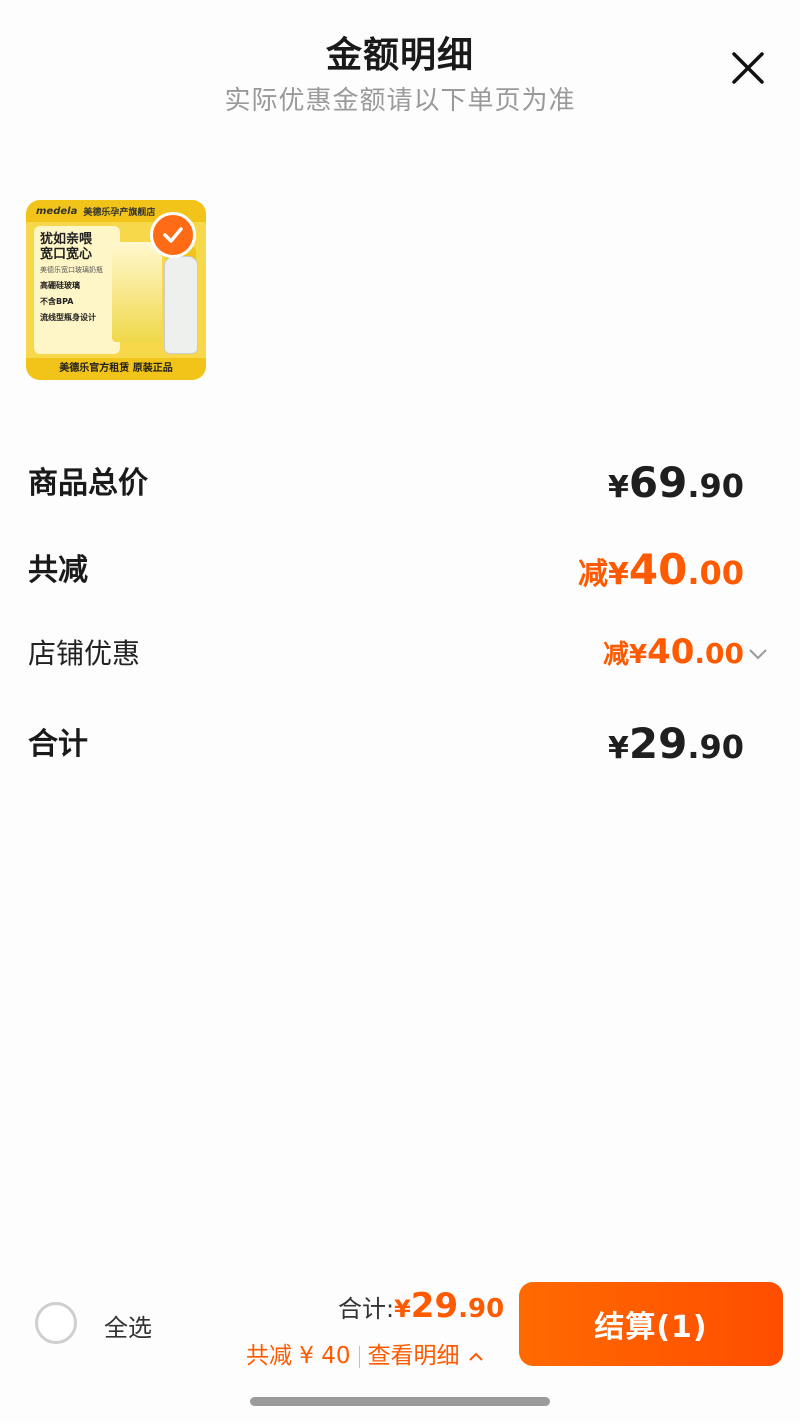 The width and height of the screenshot is (800, 1423). What do you see at coordinates (56, 1323) in the screenshot?
I see `select-all-radio` at bounding box center [56, 1323].